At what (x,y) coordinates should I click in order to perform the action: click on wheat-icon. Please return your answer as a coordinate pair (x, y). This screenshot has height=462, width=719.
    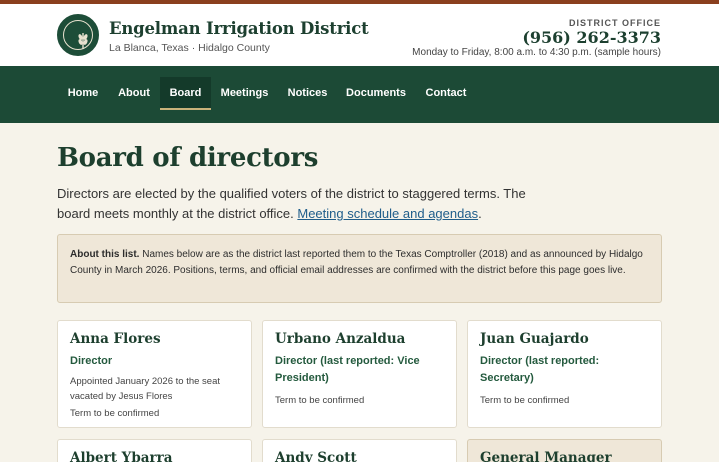
    Looking at the image, I should click on (83, 41).